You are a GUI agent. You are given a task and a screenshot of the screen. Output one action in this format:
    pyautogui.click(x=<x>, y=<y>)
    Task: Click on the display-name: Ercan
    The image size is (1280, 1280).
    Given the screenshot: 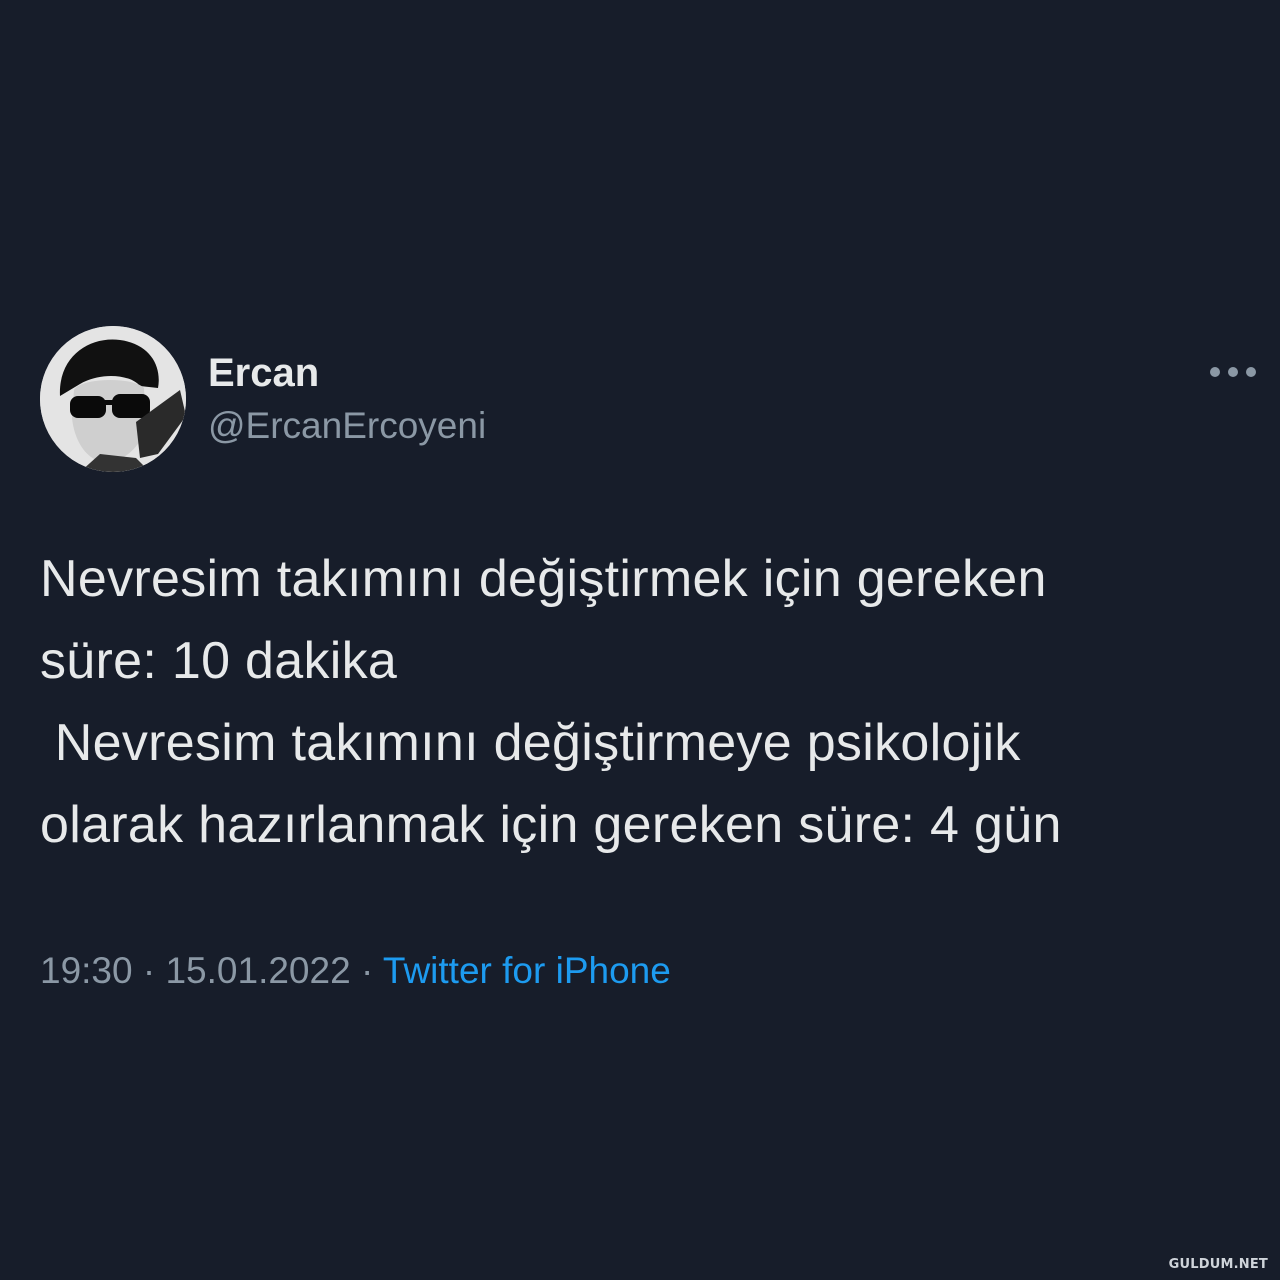 What is the action you would take?
    pyautogui.click(x=263, y=373)
    